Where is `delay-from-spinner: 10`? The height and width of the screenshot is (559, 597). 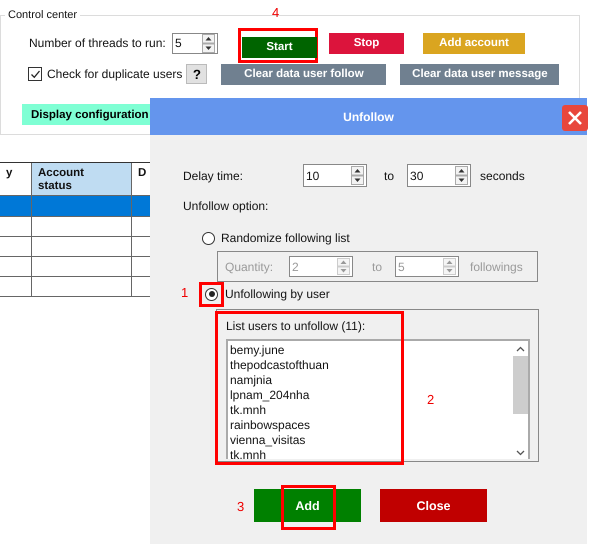 delay-from-spinner: 10 is located at coordinates (335, 175).